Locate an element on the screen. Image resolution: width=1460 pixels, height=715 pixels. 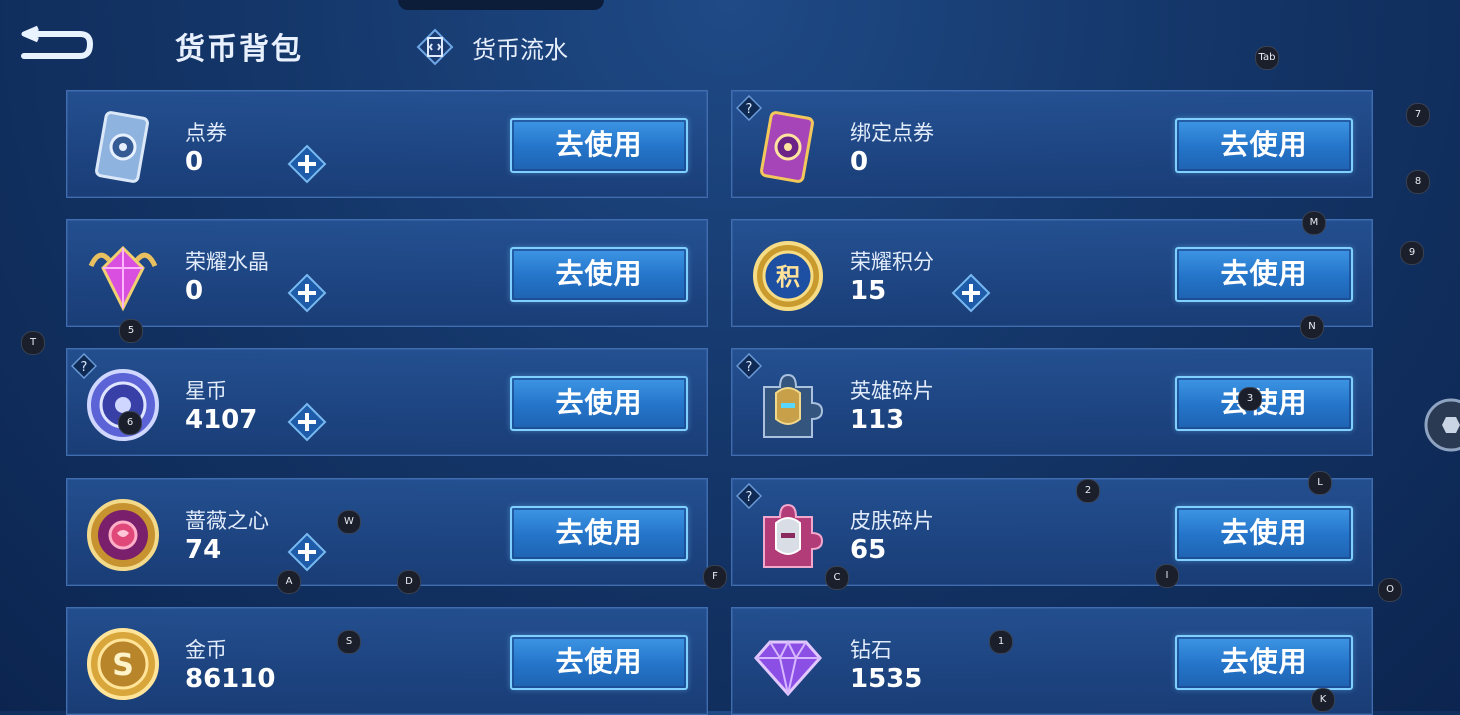
svg-text: S is located at coordinates (123, 665).